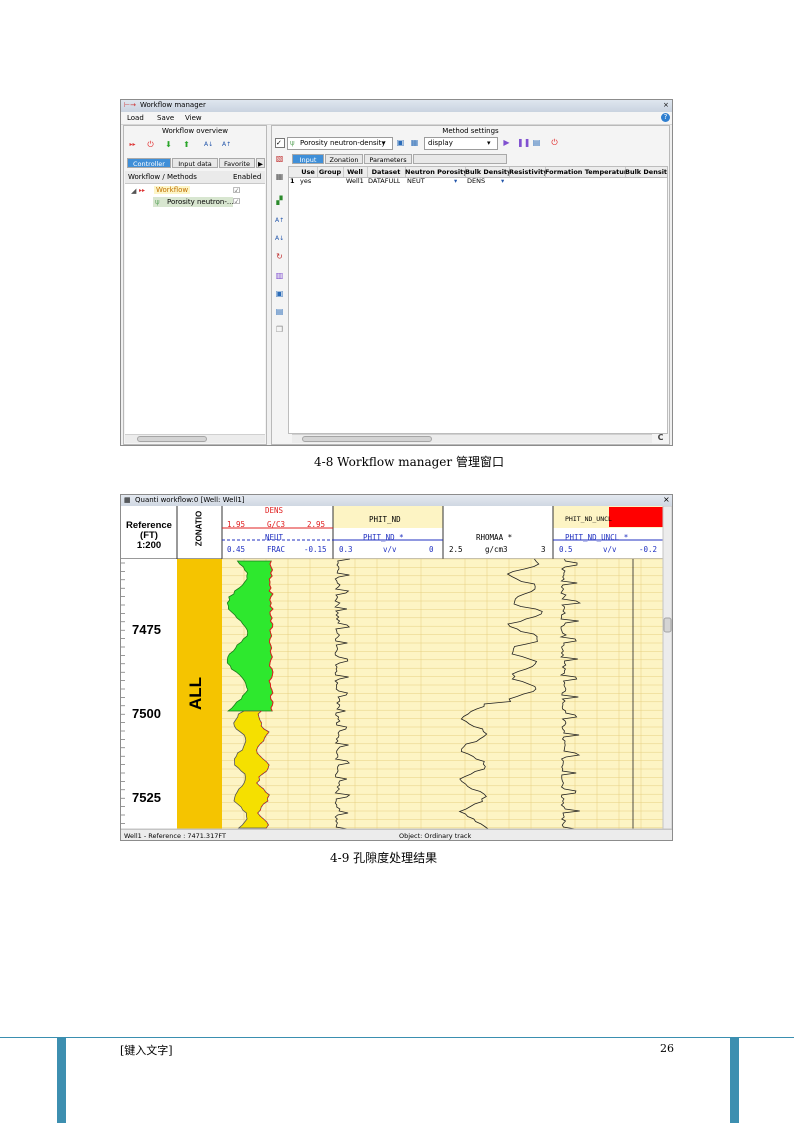 Image resolution: width=794 pixels, height=1123 pixels. What do you see at coordinates (386, 172) in the screenshot?
I see `grid-header-dataset: Dataset` at bounding box center [386, 172].